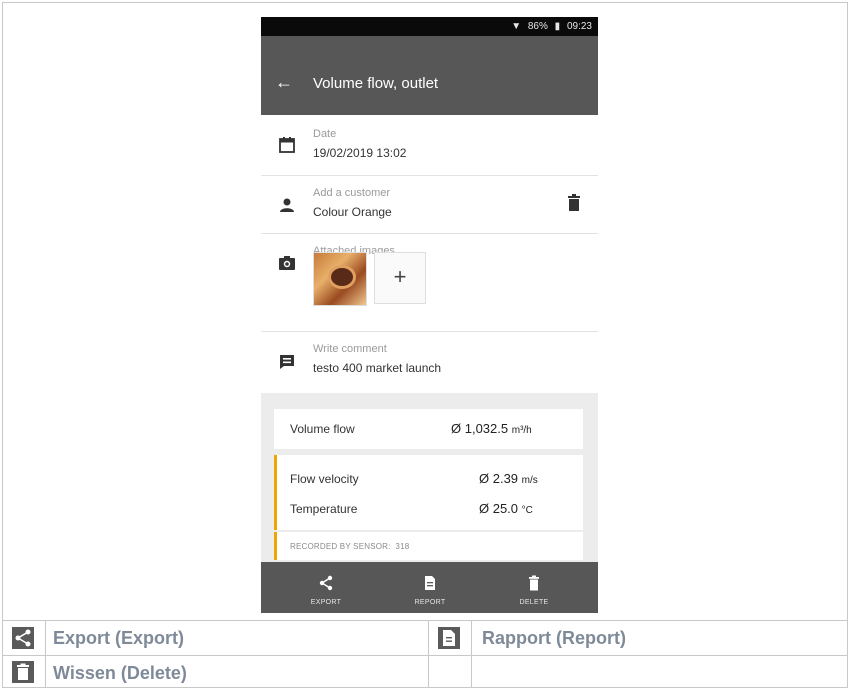  Describe the element at coordinates (579, 26) in the screenshot. I see `clock: 09:23` at that location.